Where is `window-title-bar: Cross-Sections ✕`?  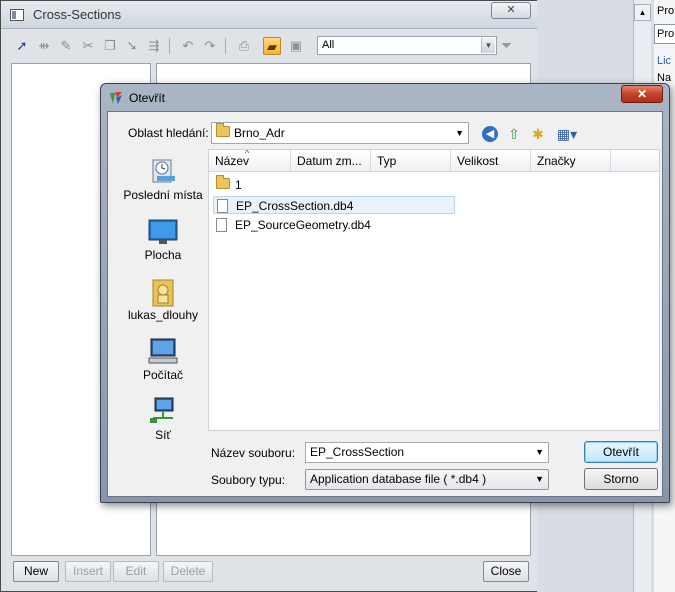 window-title-bar: Cross-Sections ✕ is located at coordinates (270, 15).